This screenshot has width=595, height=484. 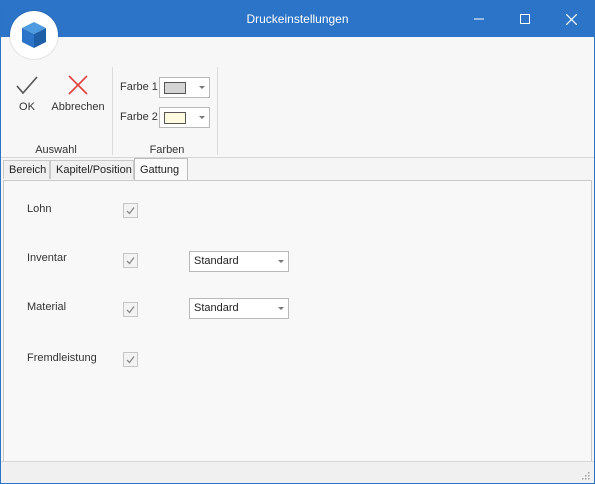 I want to click on cancel-button: Abbrechen, so click(x=78, y=94).